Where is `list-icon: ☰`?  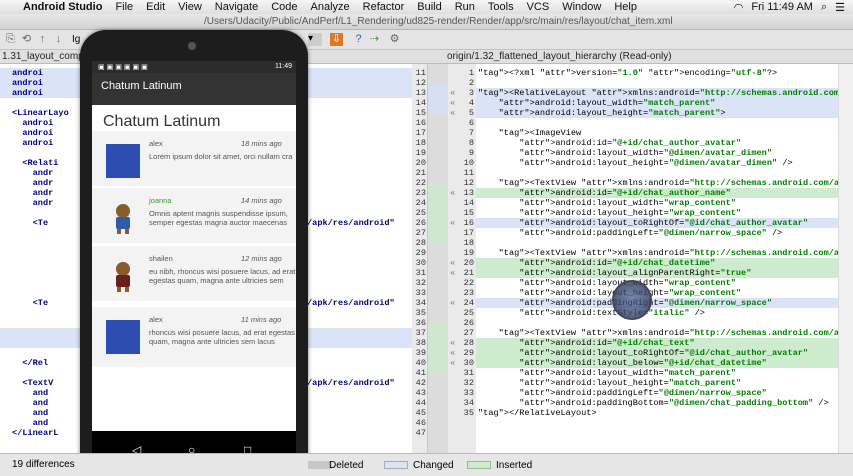
list-icon: ☰ is located at coordinates (840, 7).